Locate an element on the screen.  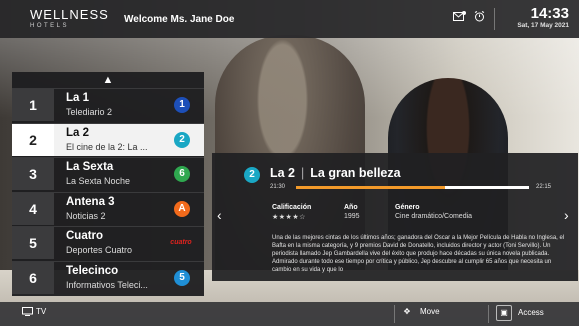
tv-indicator: TV is located at coordinates (34, 312).